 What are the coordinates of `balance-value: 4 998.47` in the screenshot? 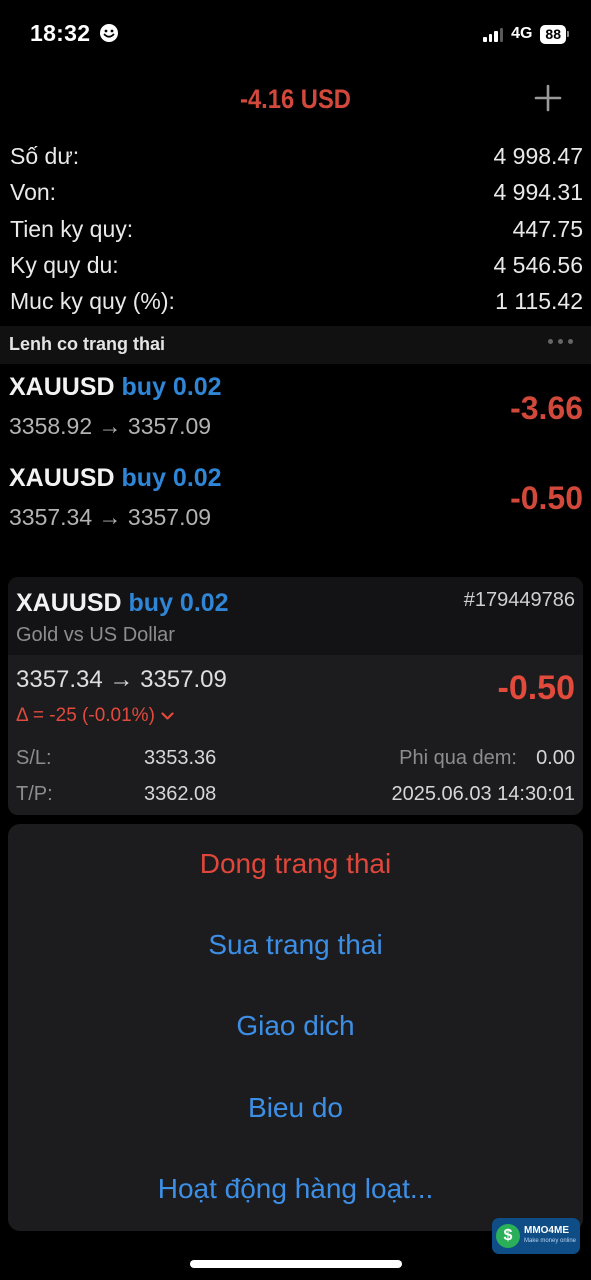 It's located at (538, 155).